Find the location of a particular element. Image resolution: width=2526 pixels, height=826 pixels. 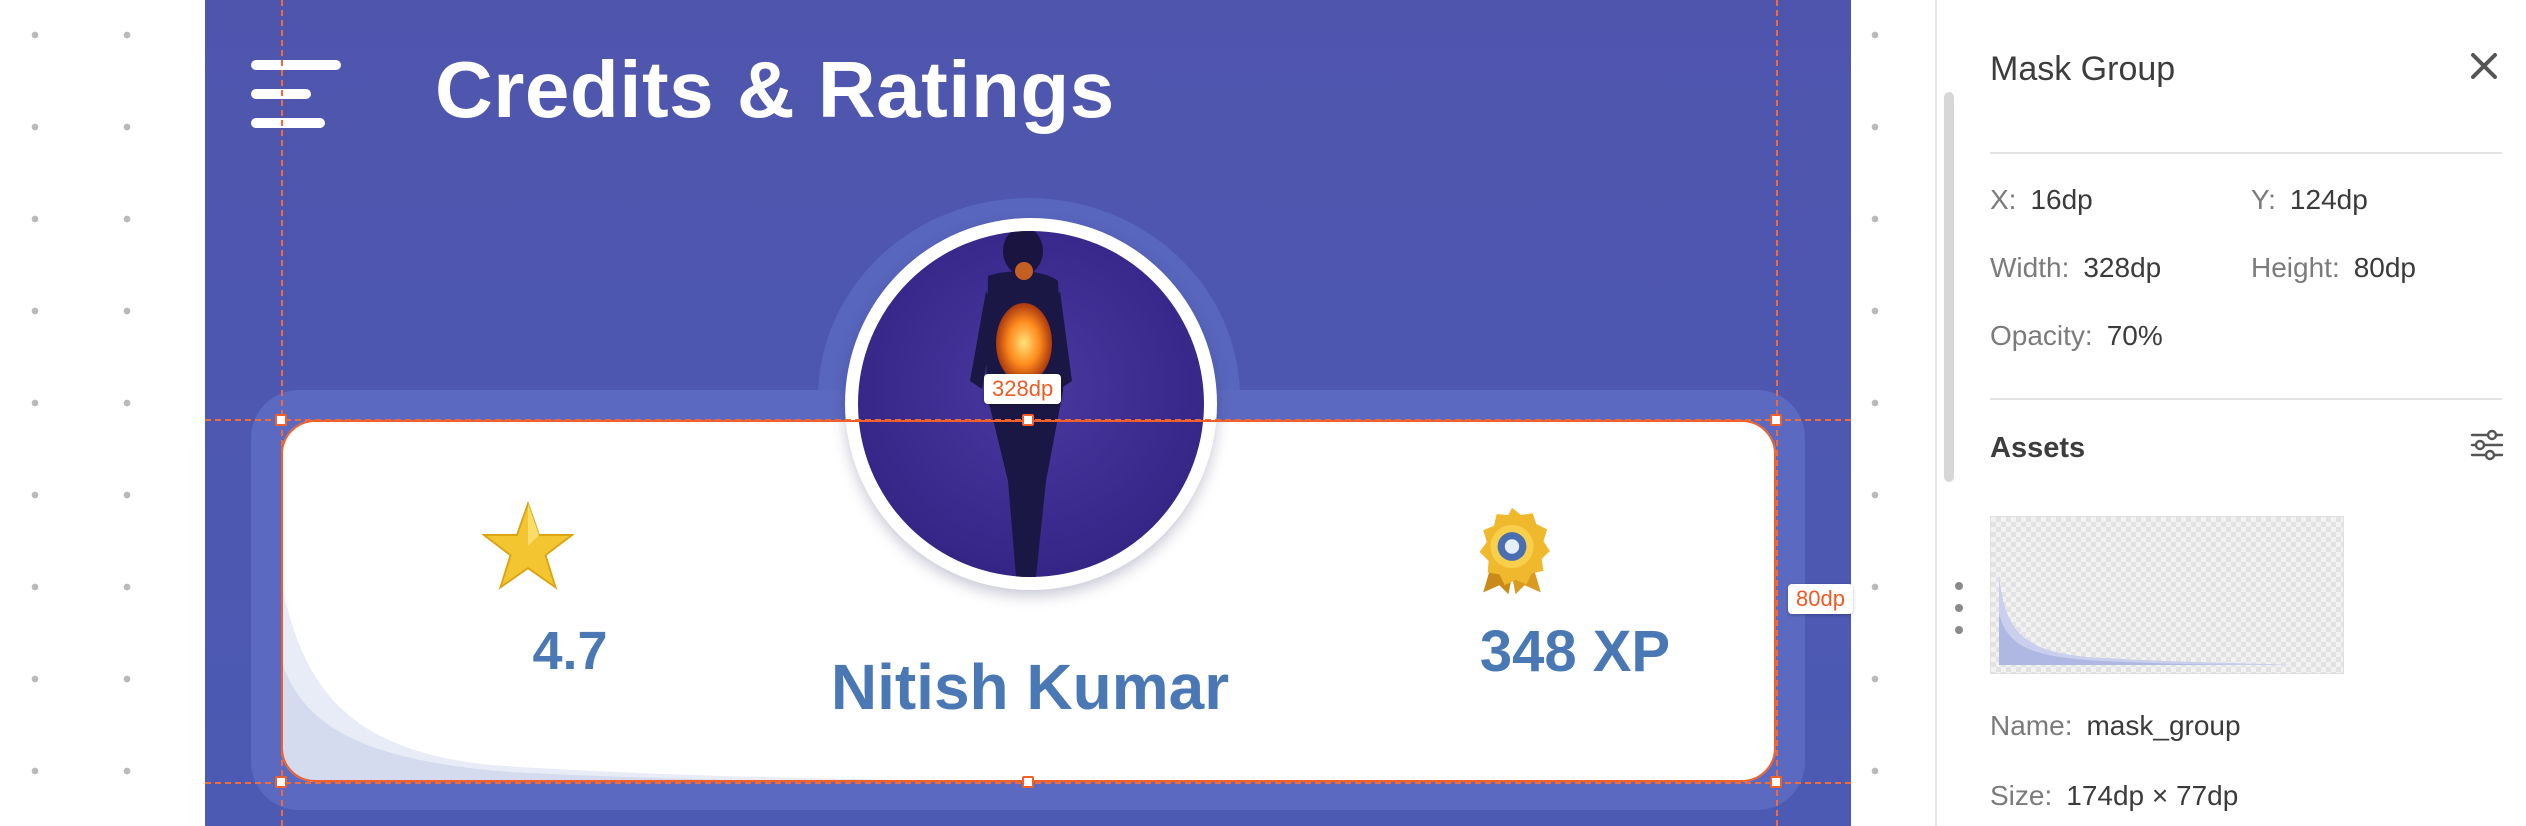

page-title: Credits & Ratings is located at coordinates (775, 89).